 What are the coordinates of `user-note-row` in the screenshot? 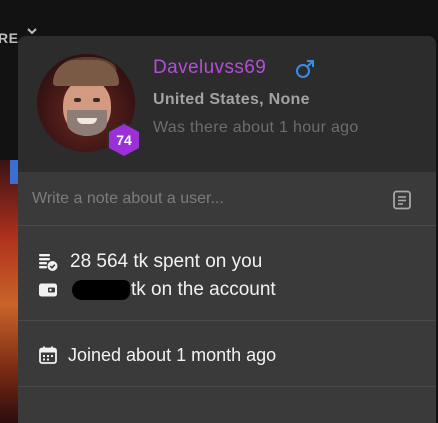 It's located at (227, 199).